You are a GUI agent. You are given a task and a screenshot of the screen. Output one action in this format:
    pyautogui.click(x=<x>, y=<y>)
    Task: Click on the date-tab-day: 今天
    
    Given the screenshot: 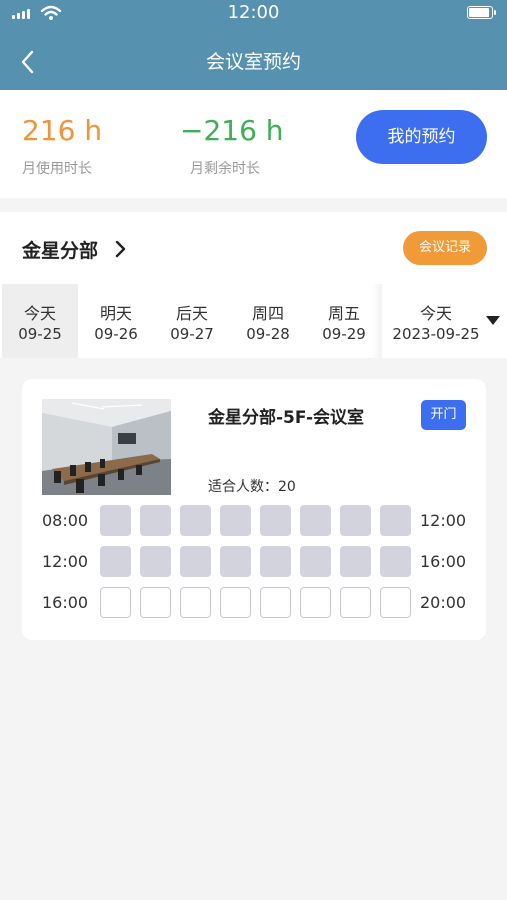 What is the action you would take?
    pyautogui.click(x=39, y=313)
    